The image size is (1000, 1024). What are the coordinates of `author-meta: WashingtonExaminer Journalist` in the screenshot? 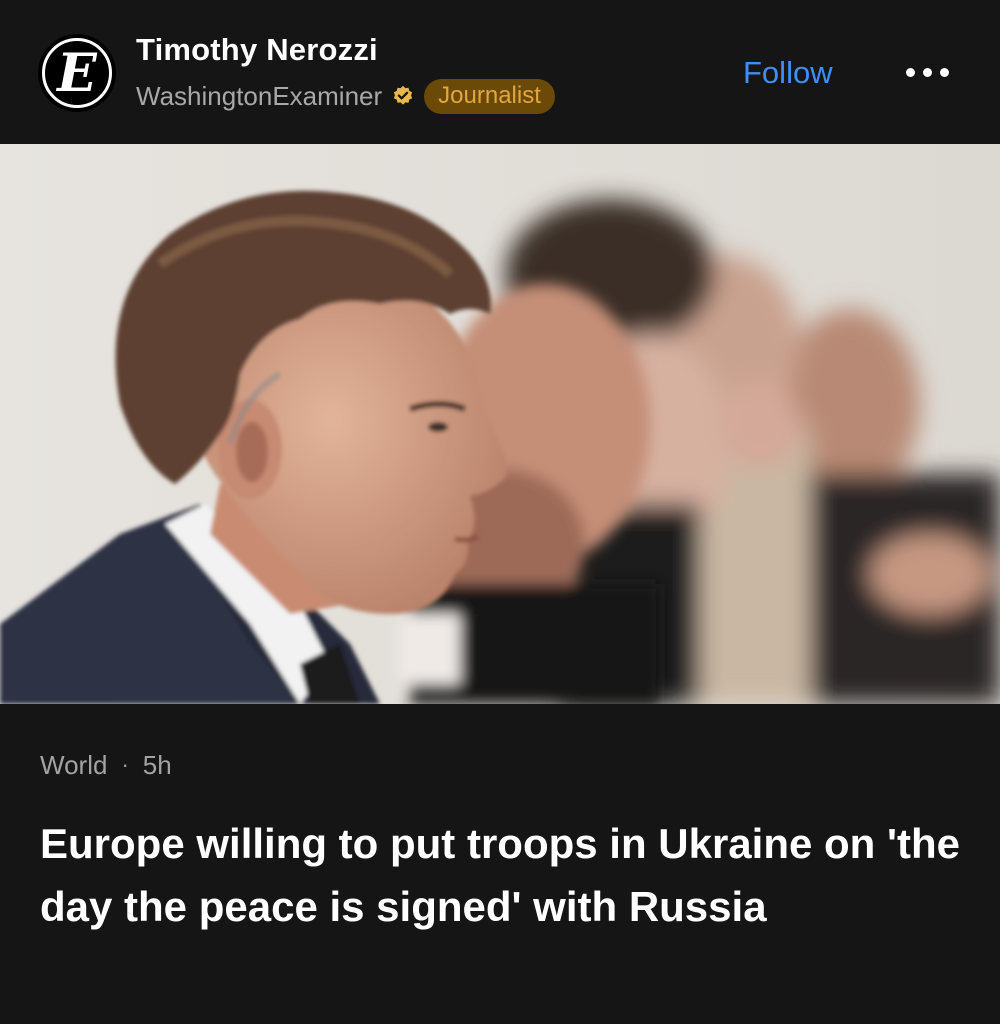 It's located at (345, 96).